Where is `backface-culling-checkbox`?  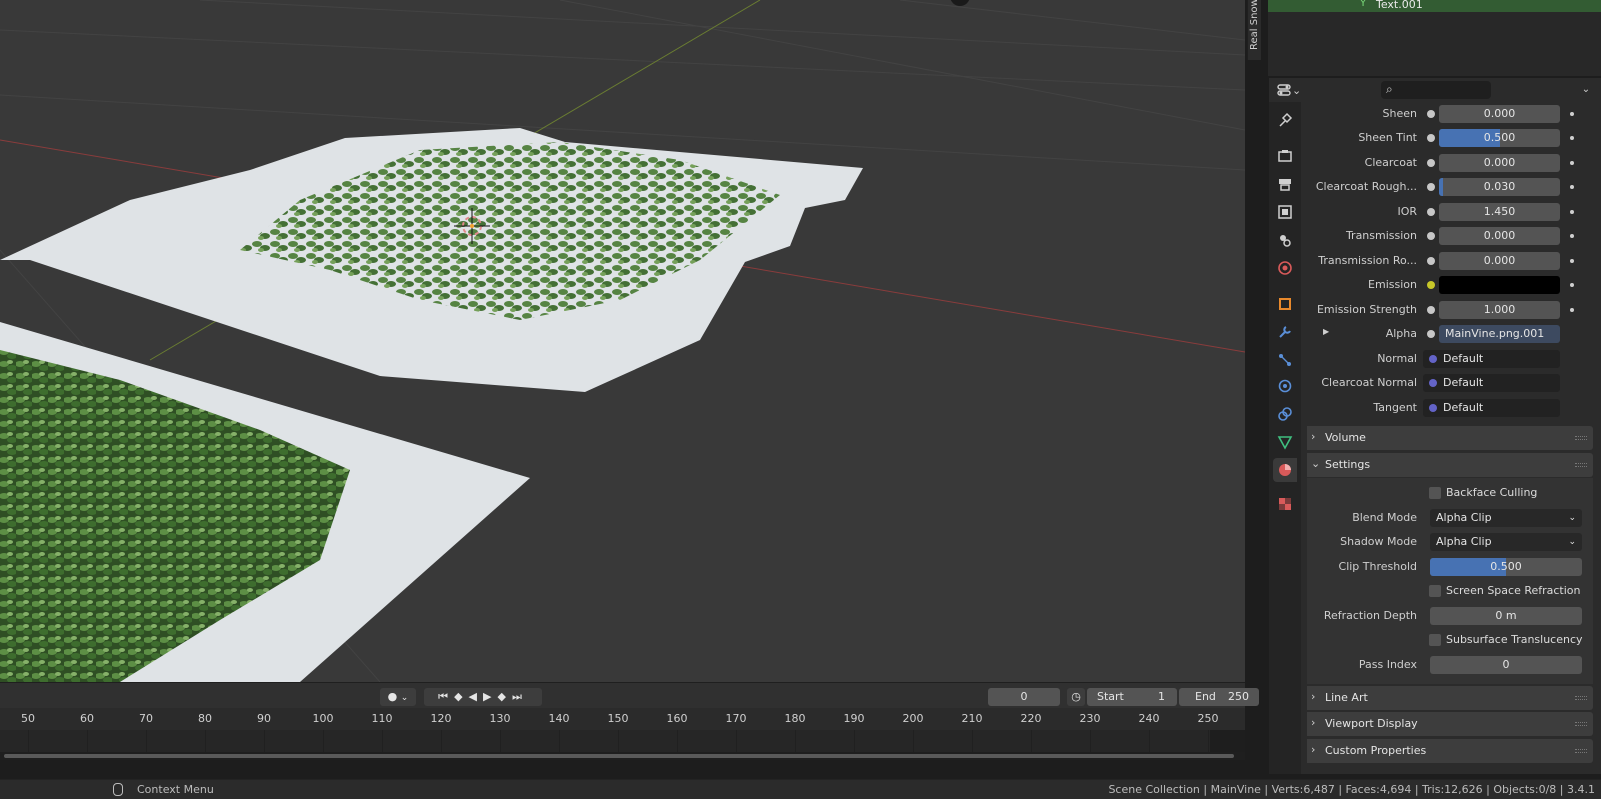
backface-culling-checkbox is located at coordinates (1435, 493).